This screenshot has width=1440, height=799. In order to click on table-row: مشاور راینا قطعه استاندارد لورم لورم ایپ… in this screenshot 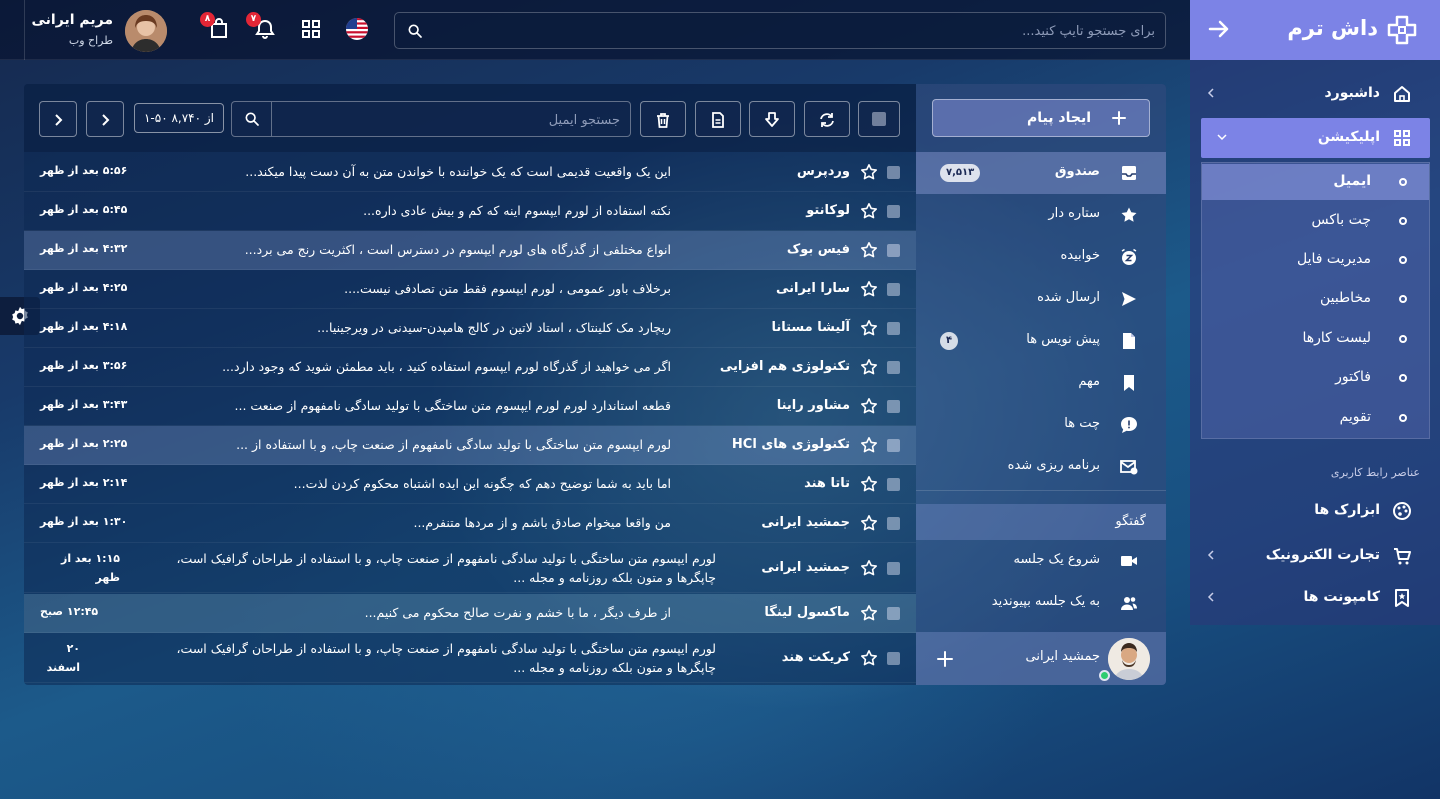, I will do `click(470, 406)`.